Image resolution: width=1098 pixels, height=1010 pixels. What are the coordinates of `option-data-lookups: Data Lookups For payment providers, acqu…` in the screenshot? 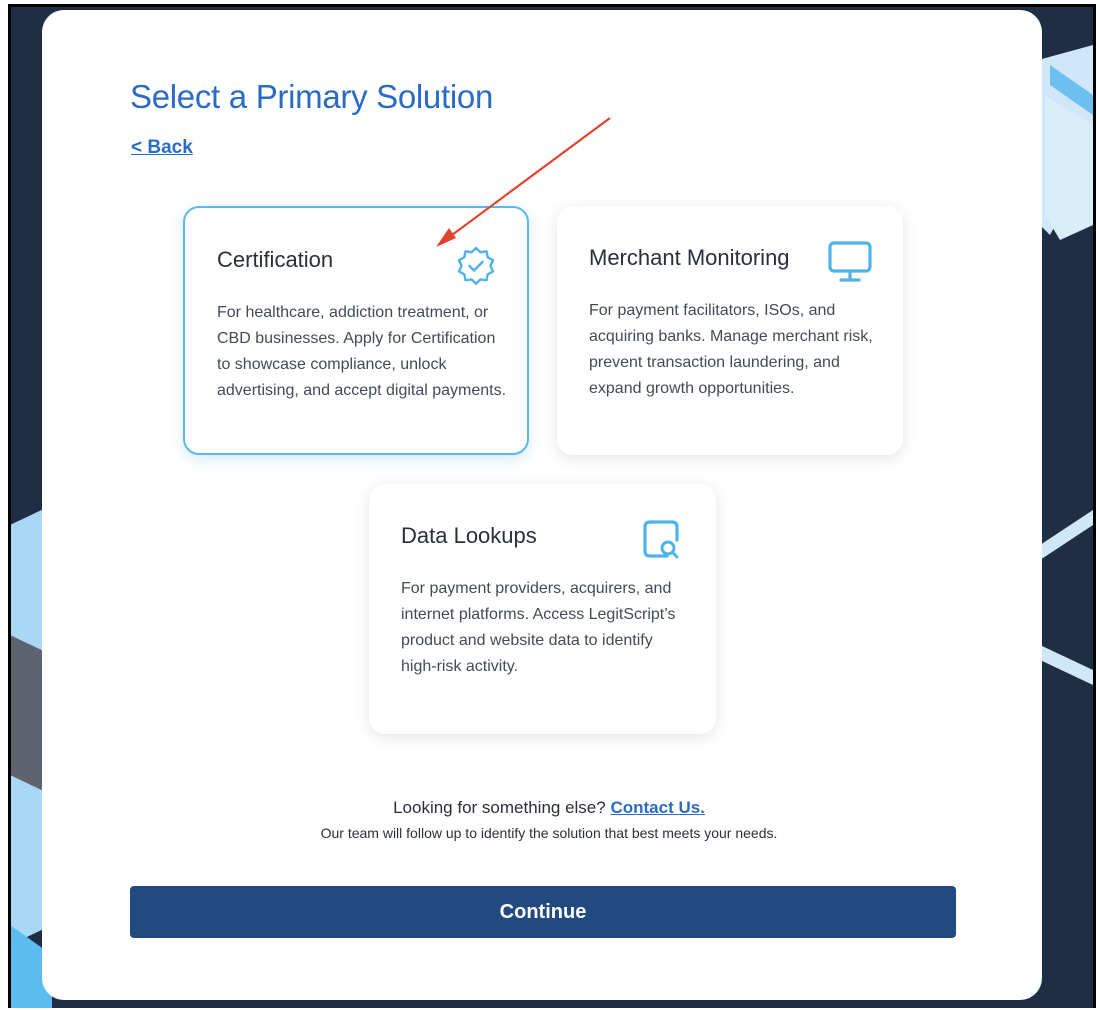 It's located at (542, 609).